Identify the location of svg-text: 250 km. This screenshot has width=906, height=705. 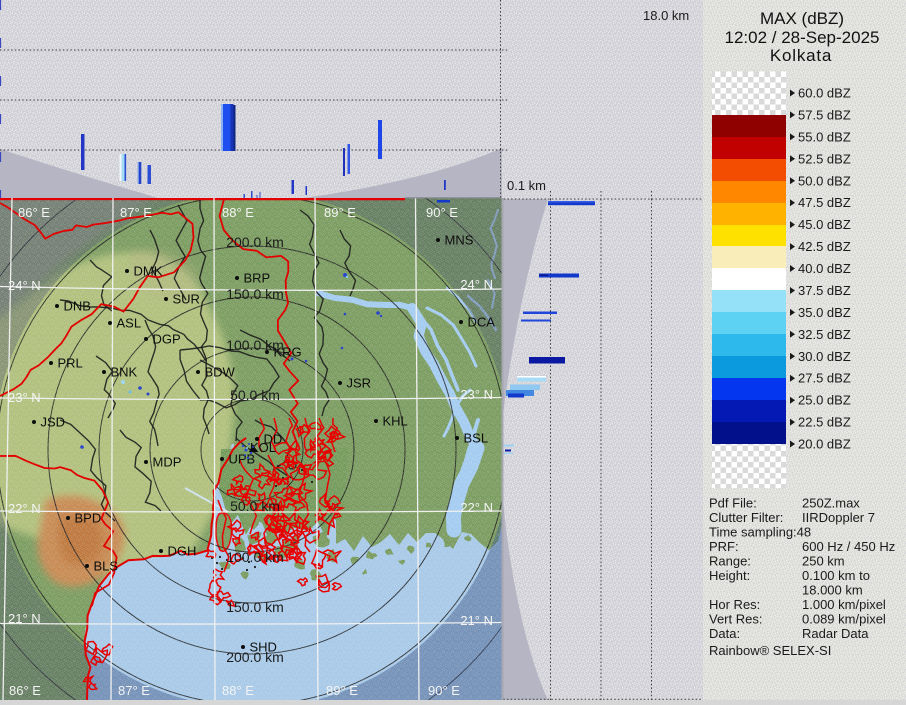
(823, 561).